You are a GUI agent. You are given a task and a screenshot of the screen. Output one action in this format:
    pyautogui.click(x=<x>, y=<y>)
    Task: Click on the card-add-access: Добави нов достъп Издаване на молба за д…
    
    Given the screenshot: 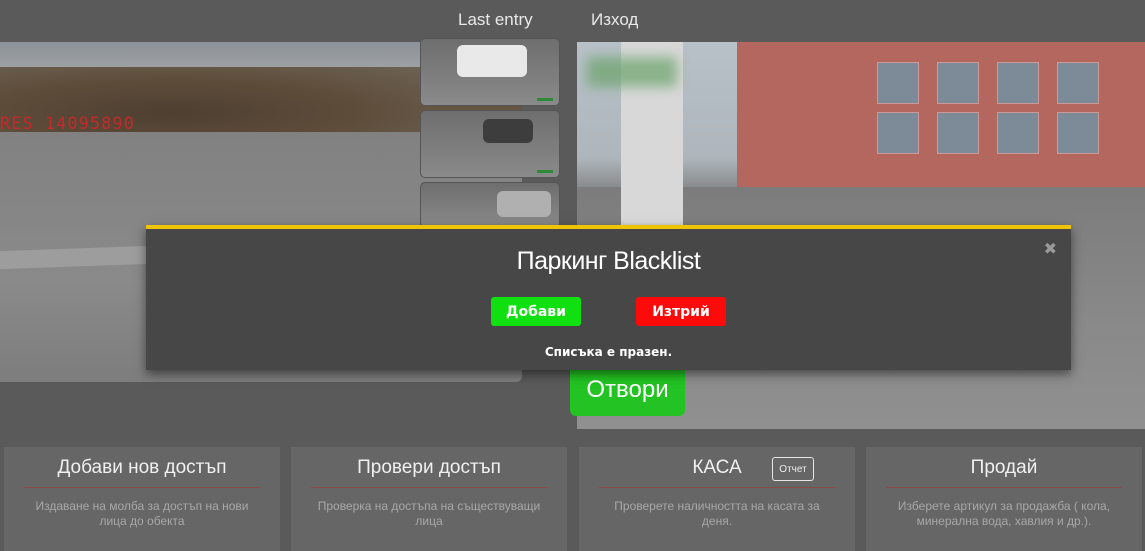 What is the action you would take?
    pyautogui.click(x=142, y=499)
    